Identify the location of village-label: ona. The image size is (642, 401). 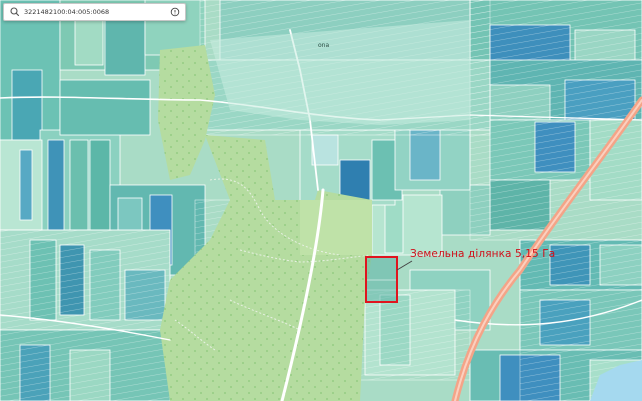
(323, 45).